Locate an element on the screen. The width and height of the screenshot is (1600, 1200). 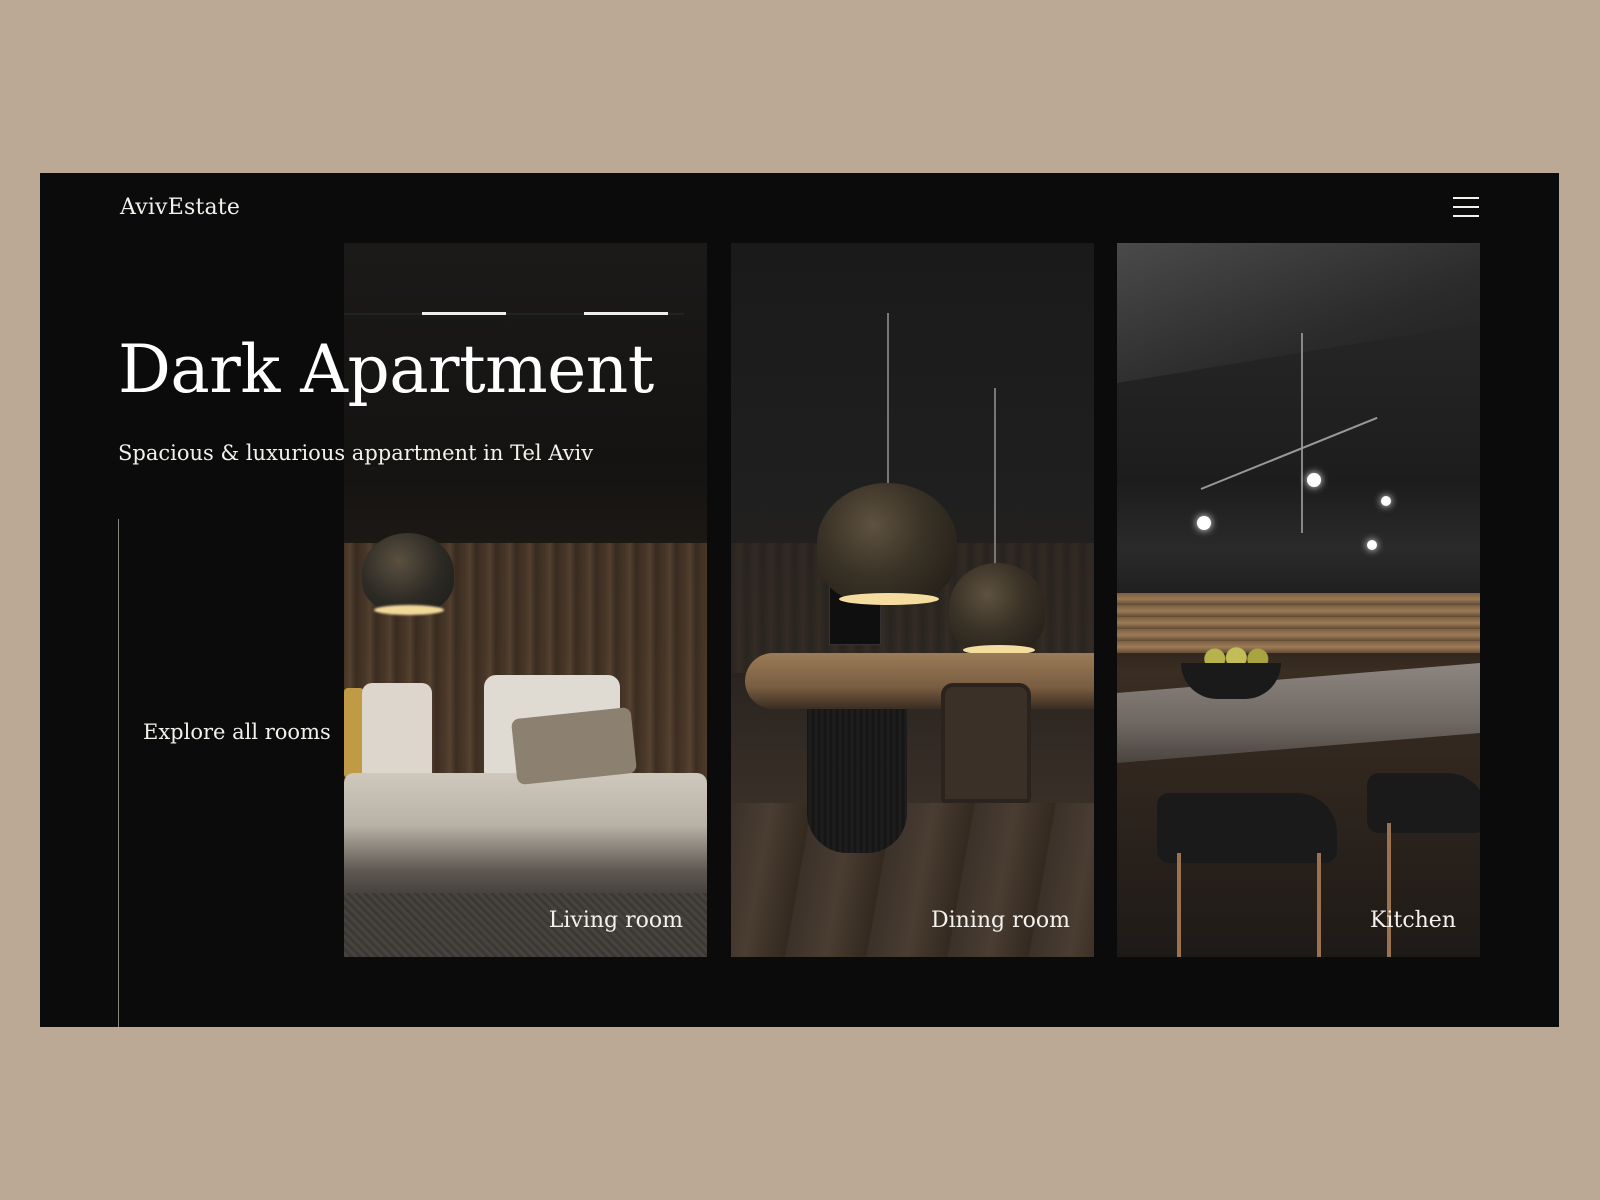
room-card-label: Kitchen is located at coordinates (1413, 920).